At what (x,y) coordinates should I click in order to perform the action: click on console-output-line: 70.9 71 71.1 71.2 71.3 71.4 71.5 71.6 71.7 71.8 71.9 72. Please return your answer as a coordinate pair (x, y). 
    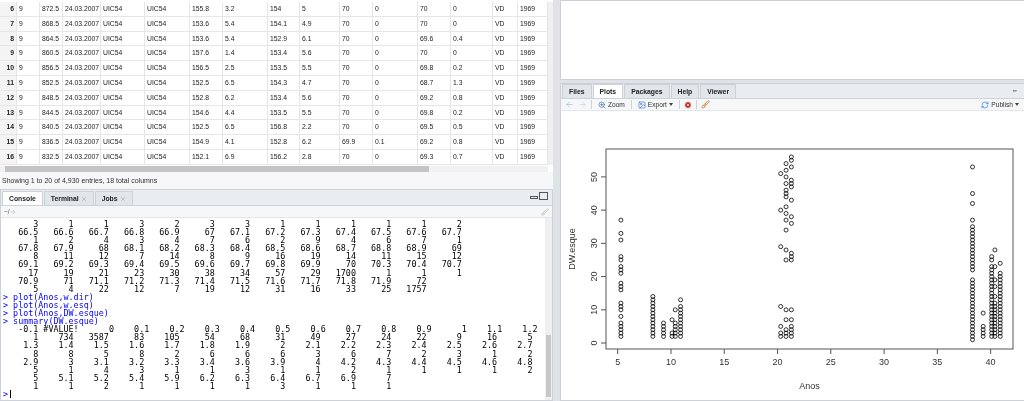
    Looking at the image, I should click on (222, 280).